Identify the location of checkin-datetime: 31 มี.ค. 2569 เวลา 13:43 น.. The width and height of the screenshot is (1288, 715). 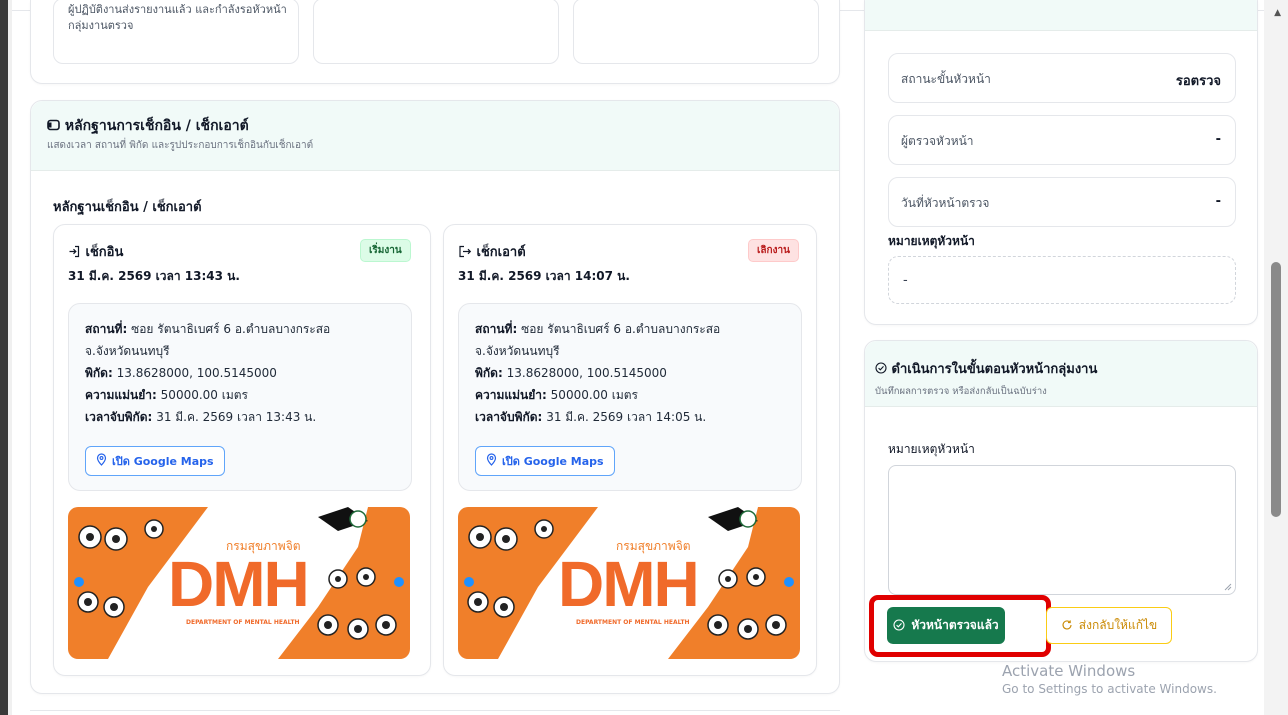
(154, 276).